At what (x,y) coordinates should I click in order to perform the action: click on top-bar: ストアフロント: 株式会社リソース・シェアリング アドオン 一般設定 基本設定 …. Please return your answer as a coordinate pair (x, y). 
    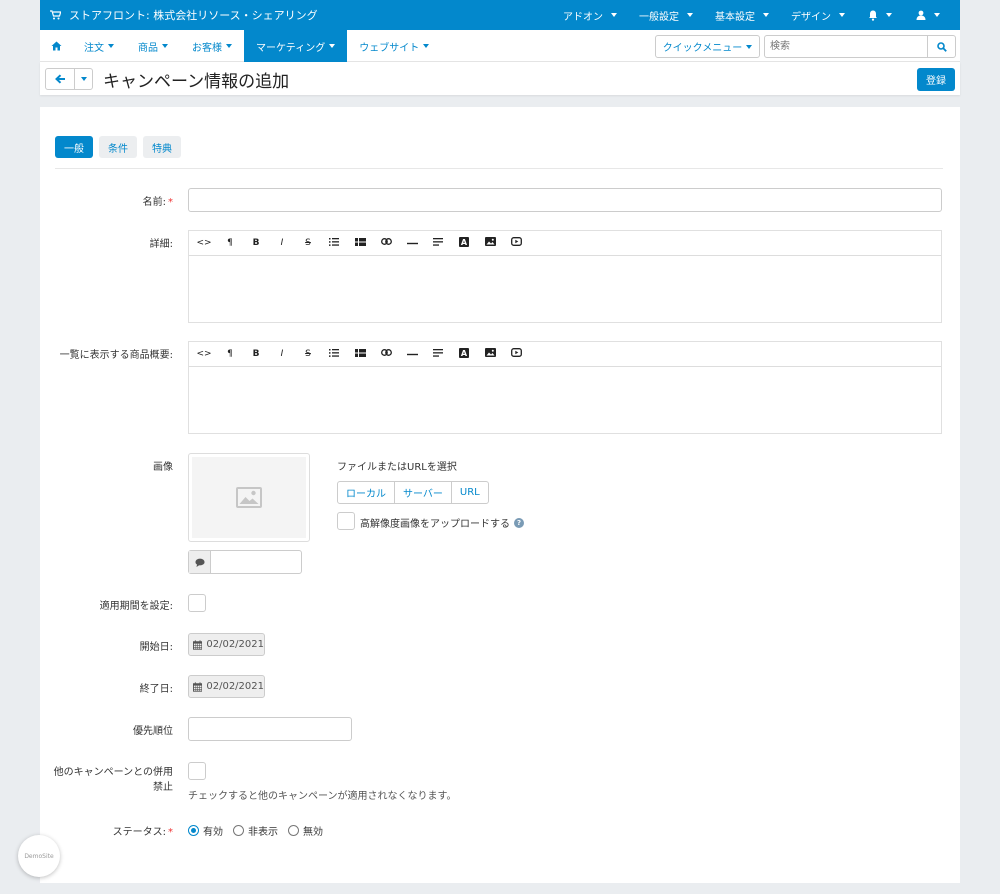
    Looking at the image, I should click on (500, 15).